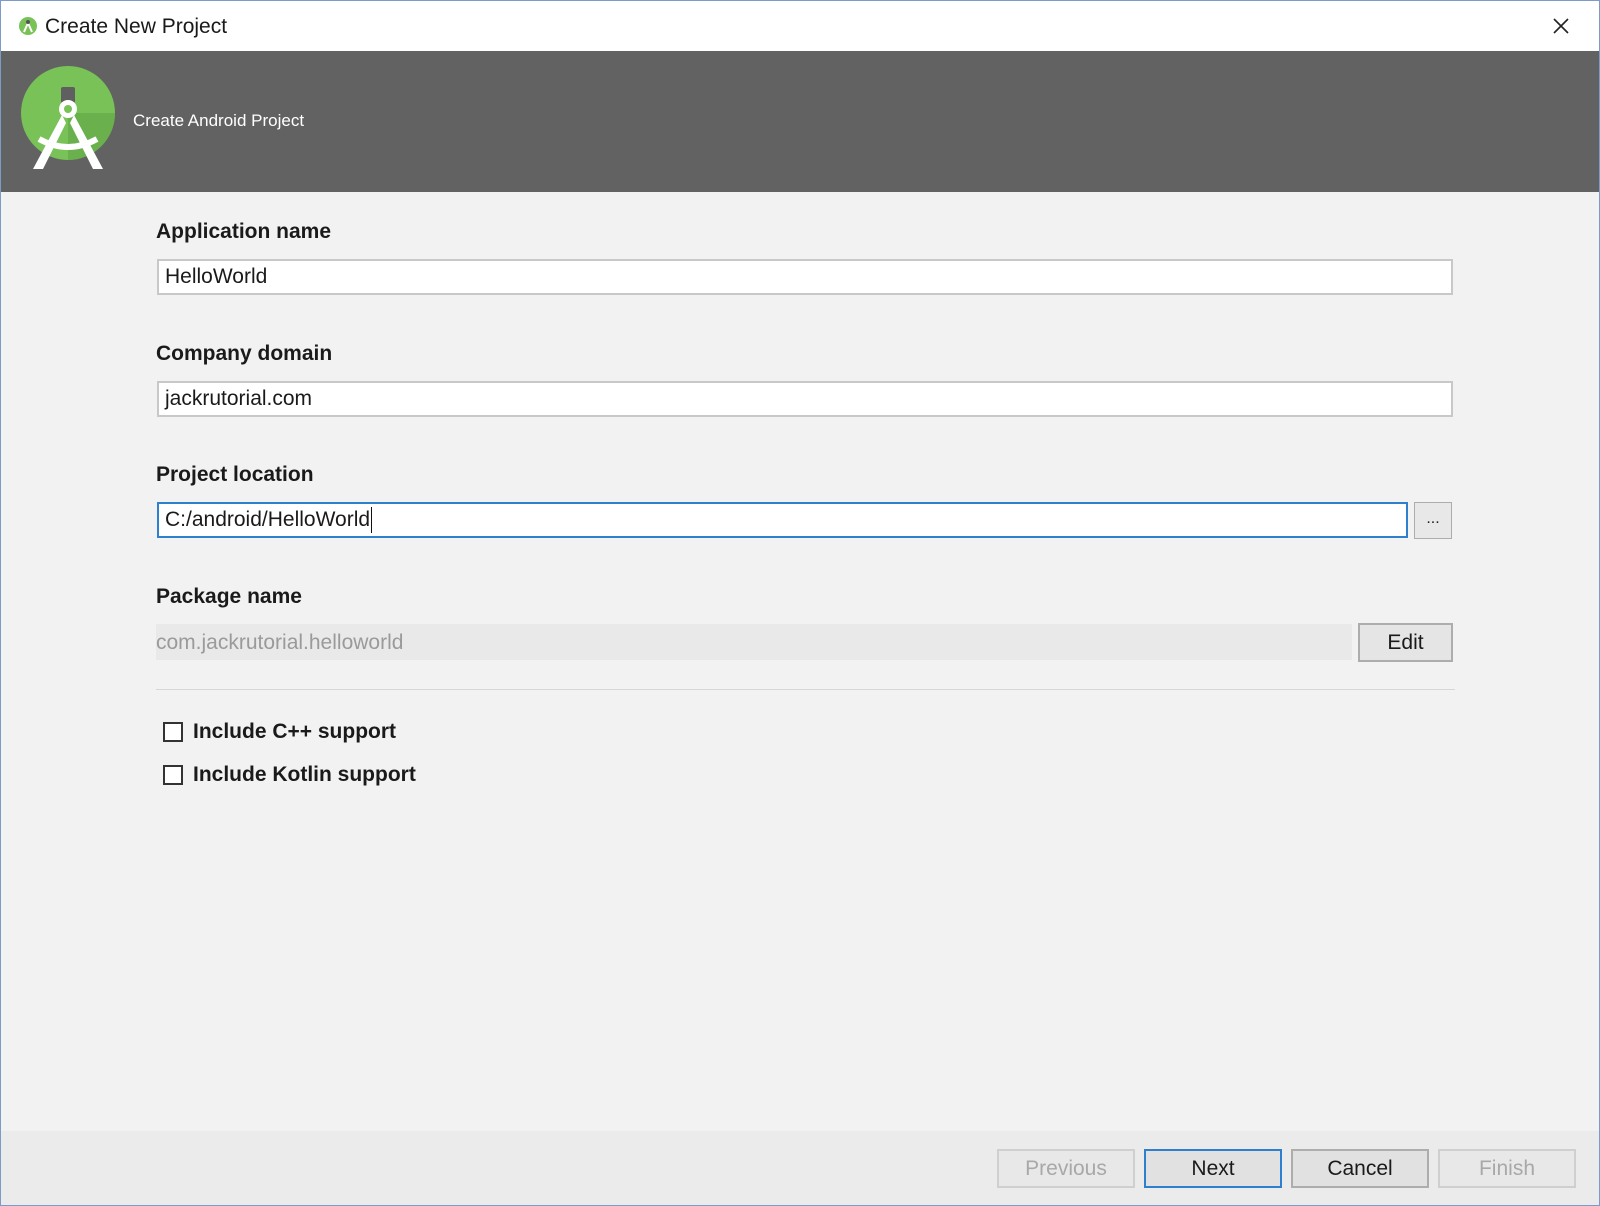 The height and width of the screenshot is (1206, 1600). I want to click on button-bar: Previous Next Cancel Finish, so click(800, 1168).